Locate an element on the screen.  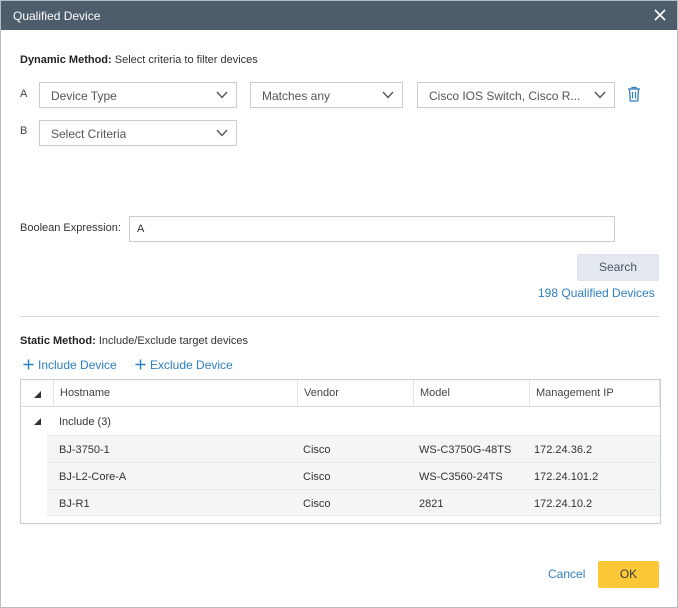
table-header: Hostname Vendor Model Management IP is located at coordinates (340, 393).